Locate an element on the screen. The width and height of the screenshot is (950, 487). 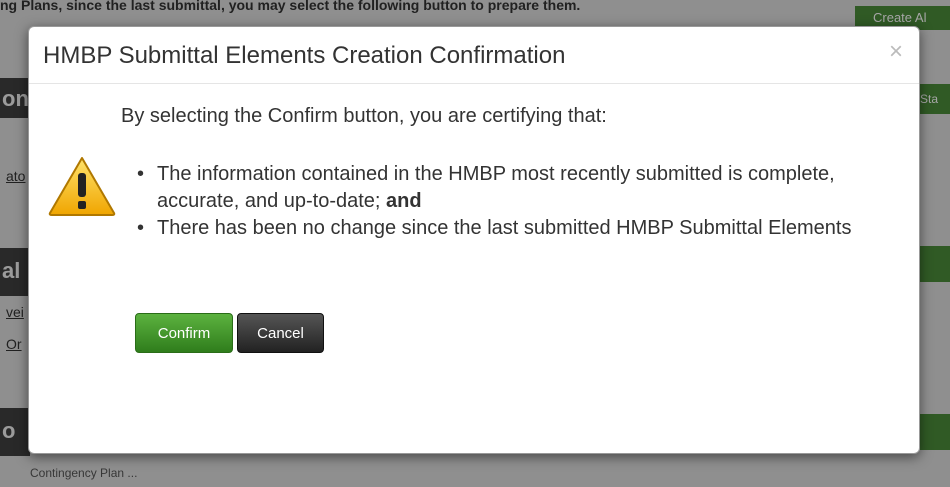
certification-emphasis: and is located at coordinates (404, 201).